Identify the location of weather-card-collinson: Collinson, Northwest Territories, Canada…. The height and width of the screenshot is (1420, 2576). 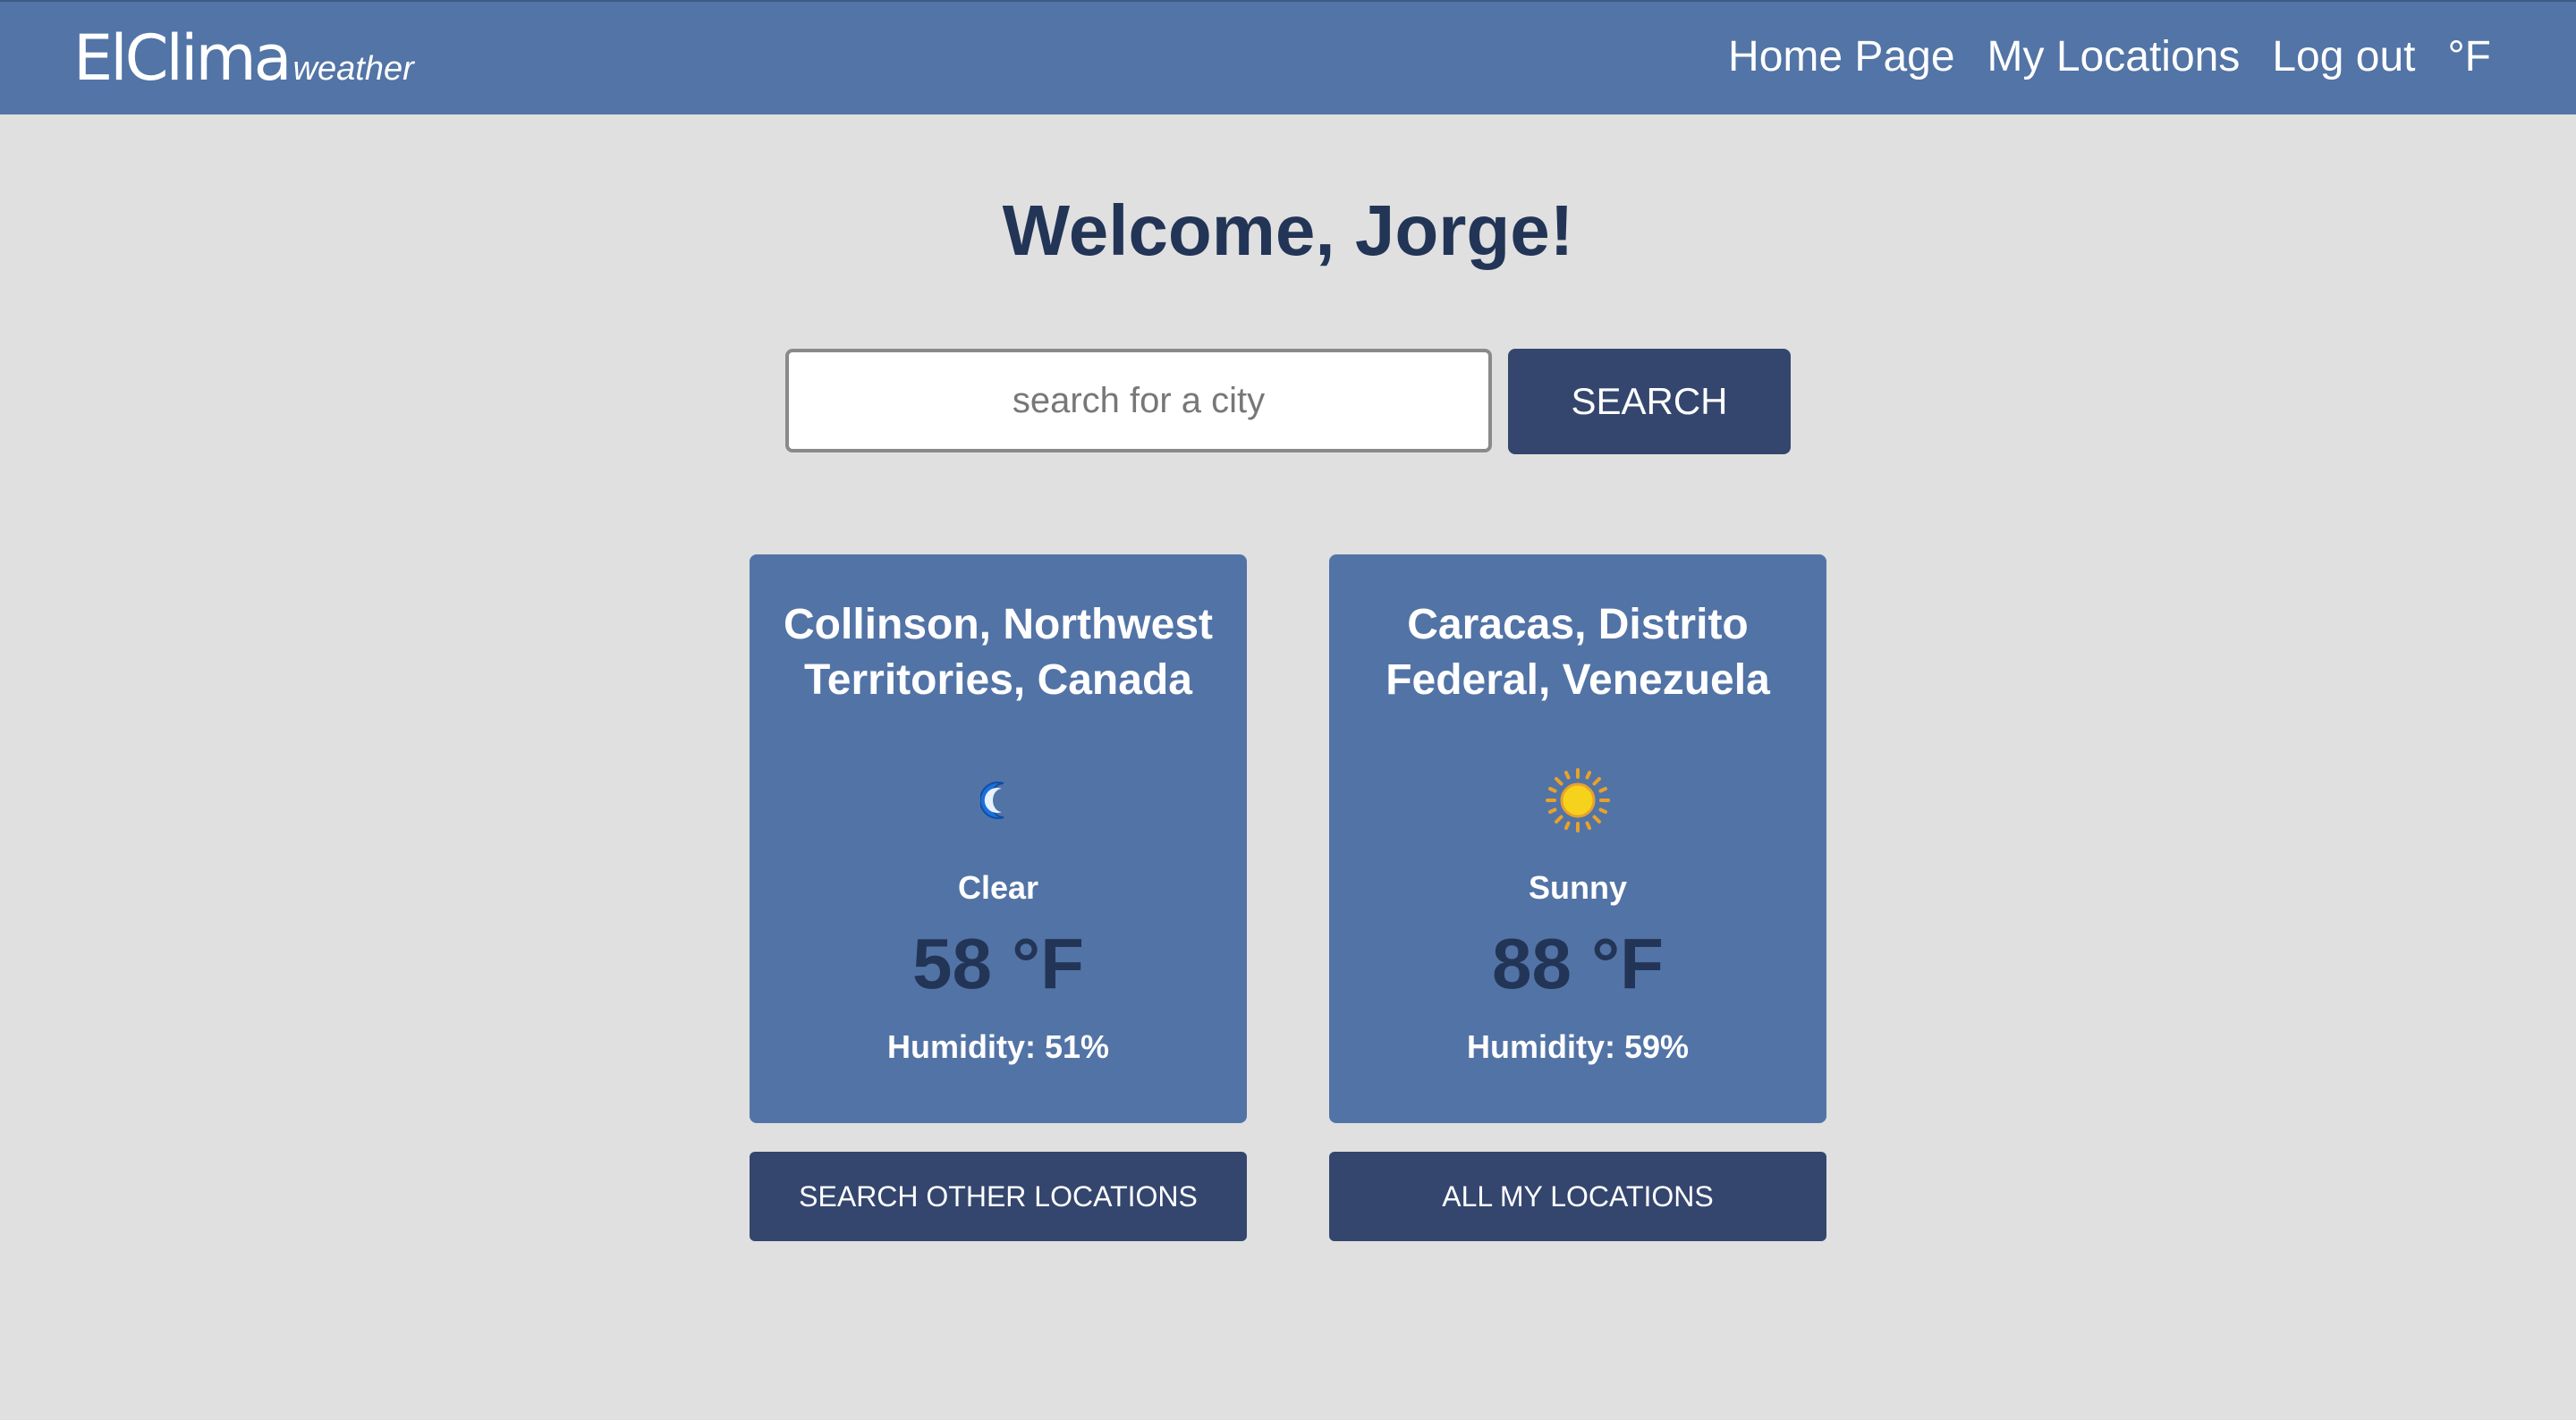
(998, 838).